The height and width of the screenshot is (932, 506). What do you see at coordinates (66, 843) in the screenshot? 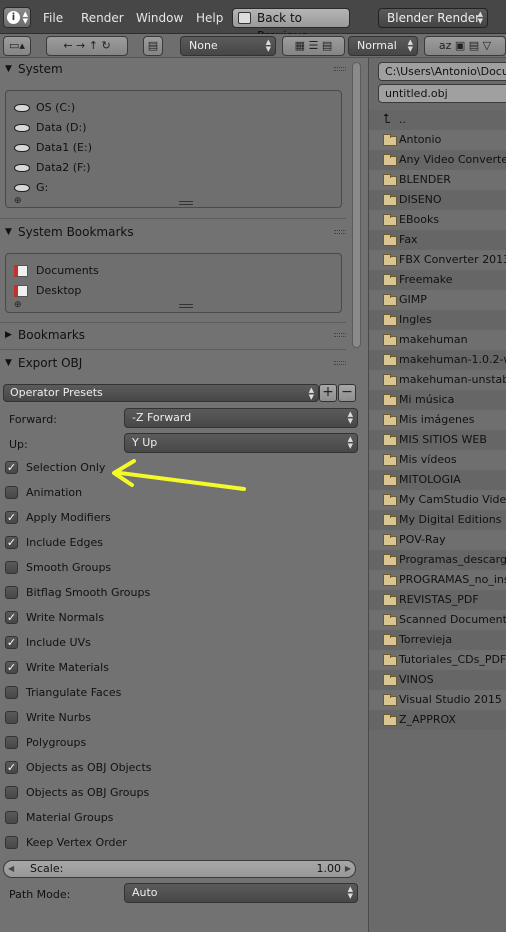
I see `option-keep-vertex-order: Keep Vertex Order` at bounding box center [66, 843].